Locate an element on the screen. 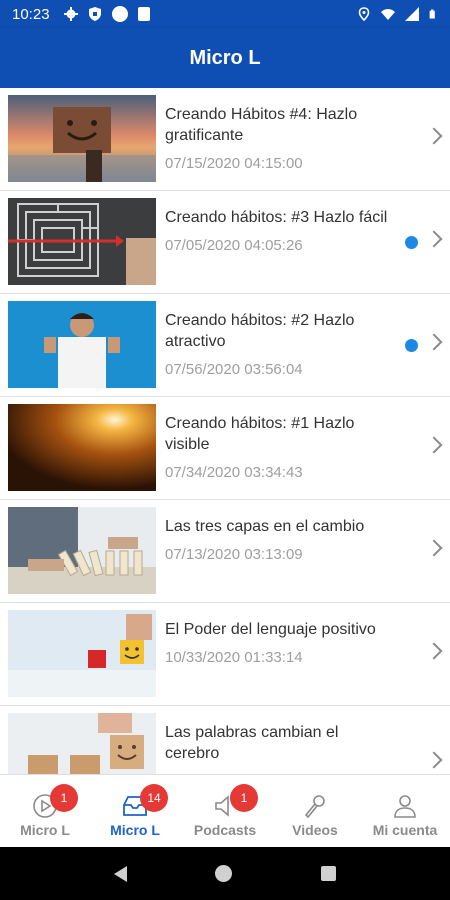 This screenshot has width=450, height=900. tab-videos: Videos is located at coordinates (315, 811).